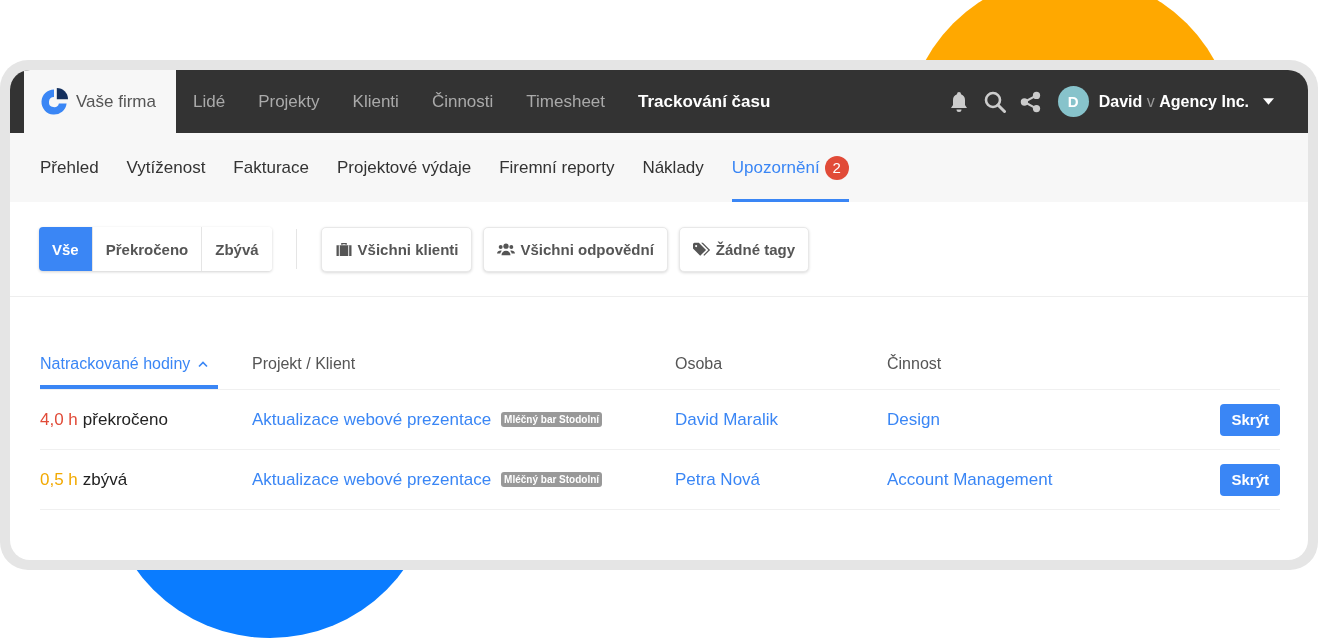 The width and height of the screenshot is (1318, 638). What do you see at coordinates (1268, 101) in the screenshot?
I see `caret-icon` at bounding box center [1268, 101].